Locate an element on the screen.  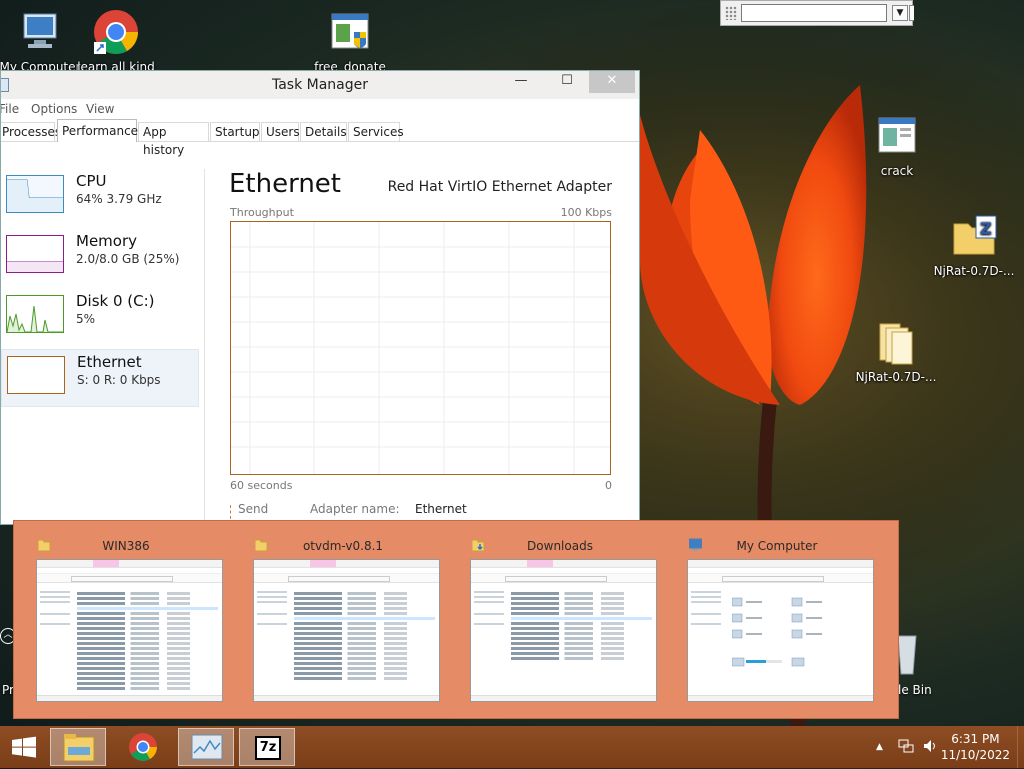
application-icon is located at coordinates (897, 136).